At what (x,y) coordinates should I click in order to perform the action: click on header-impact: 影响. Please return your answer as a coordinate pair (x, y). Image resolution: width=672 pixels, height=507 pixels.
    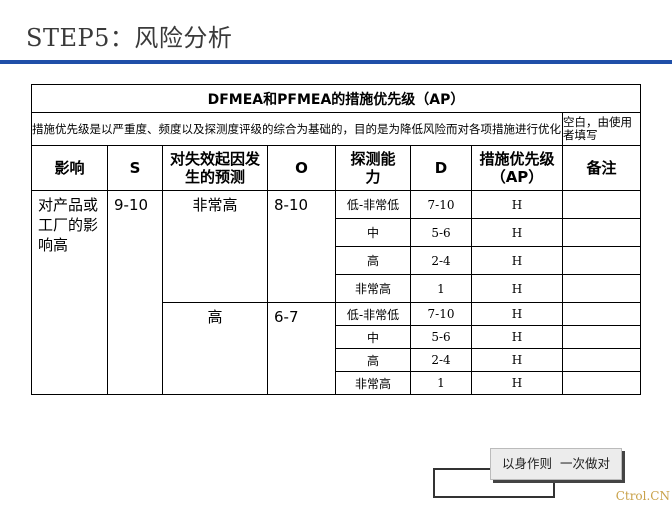
    Looking at the image, I should click on (69, 168).